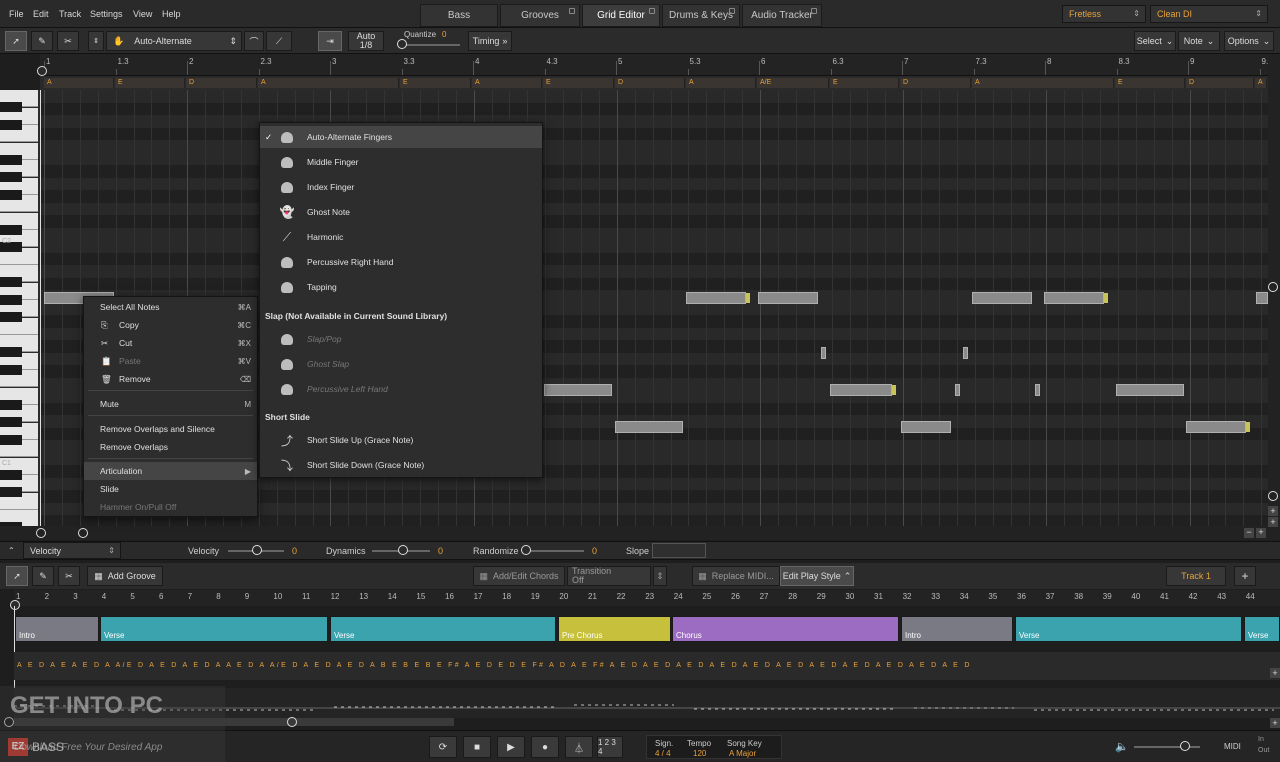 This screenshot has height=762, width=1280. Describe the element at coordinates (401, 465) in the screenshot. I see `art-short-slide-down: ⤵ Short Slide Down (Grace Note)` at that location.